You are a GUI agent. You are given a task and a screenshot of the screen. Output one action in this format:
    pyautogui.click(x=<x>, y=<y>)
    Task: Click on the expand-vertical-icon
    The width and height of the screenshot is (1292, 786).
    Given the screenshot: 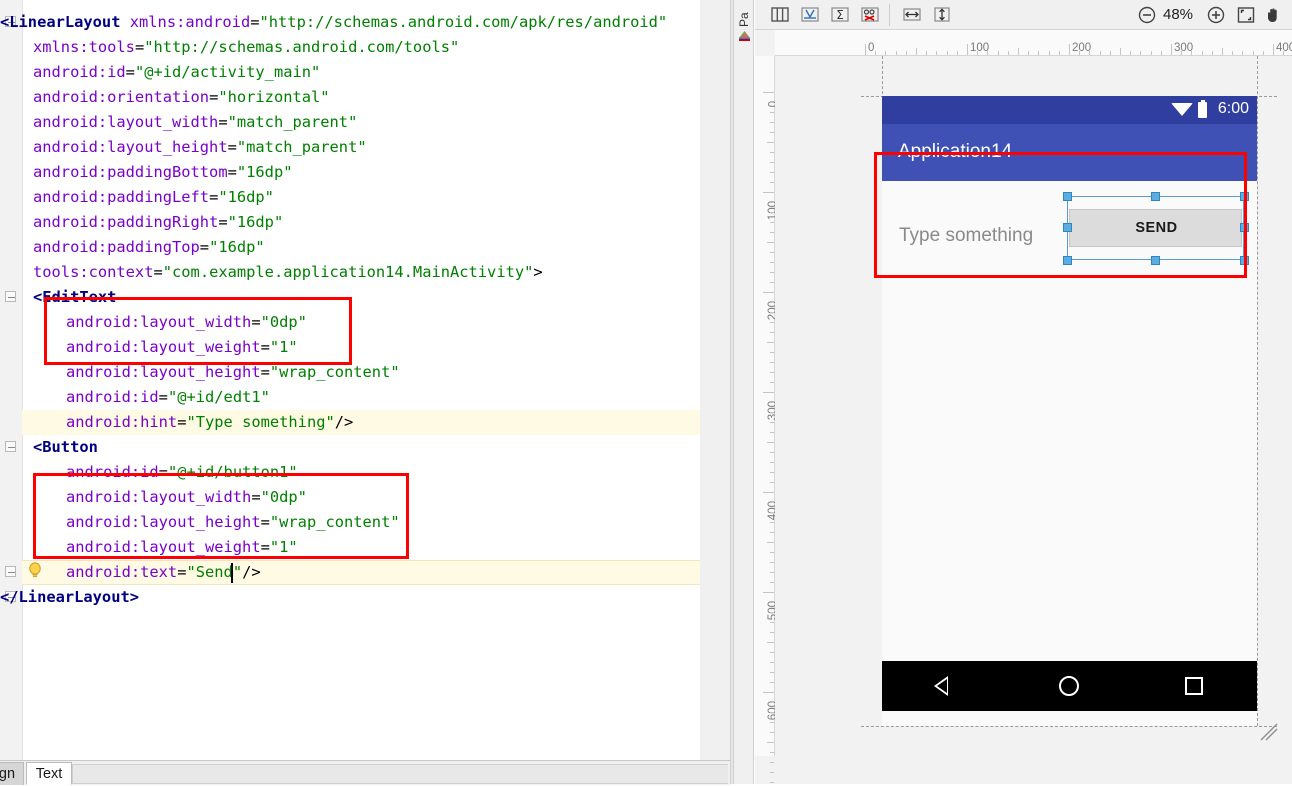 What is the action you would take?
    pyautogui.click(x=942, y=15)
    